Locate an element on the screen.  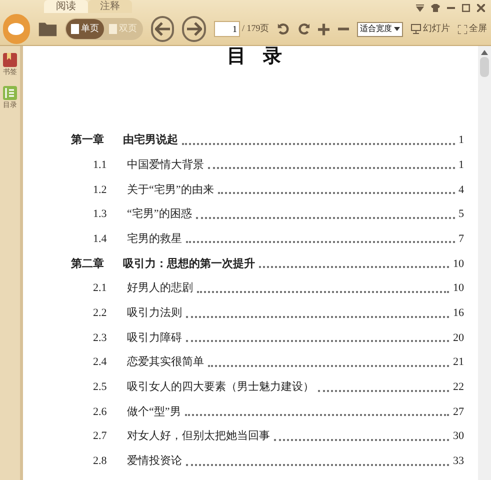
entry-number: 第二章 is located at coordinates (88, 264).